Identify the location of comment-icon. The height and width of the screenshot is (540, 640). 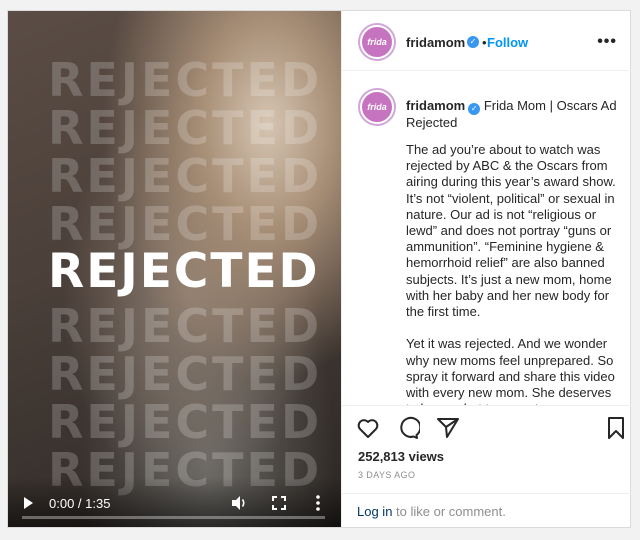
(408, 428).